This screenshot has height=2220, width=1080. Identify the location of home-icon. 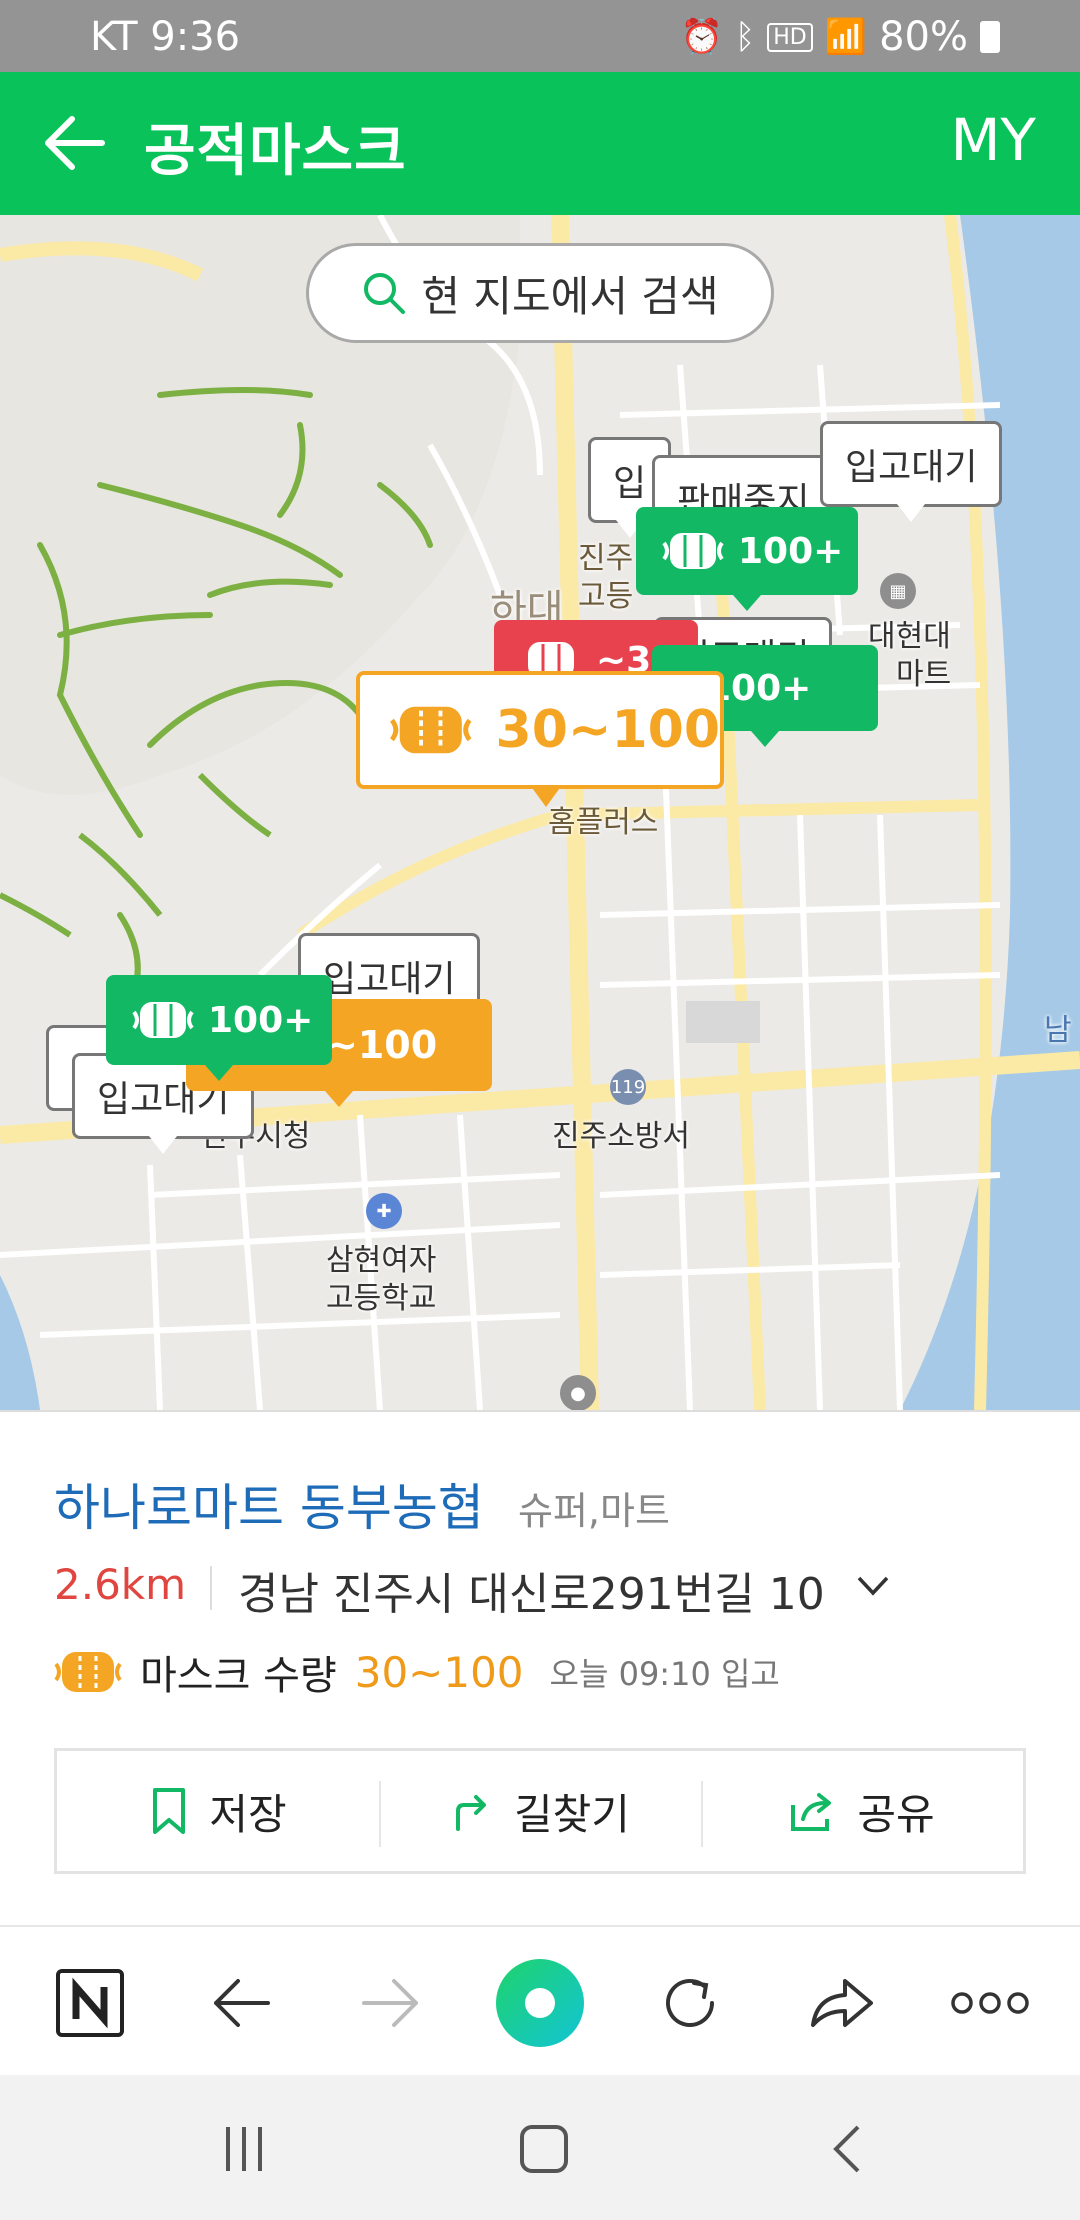
(544, 2149).